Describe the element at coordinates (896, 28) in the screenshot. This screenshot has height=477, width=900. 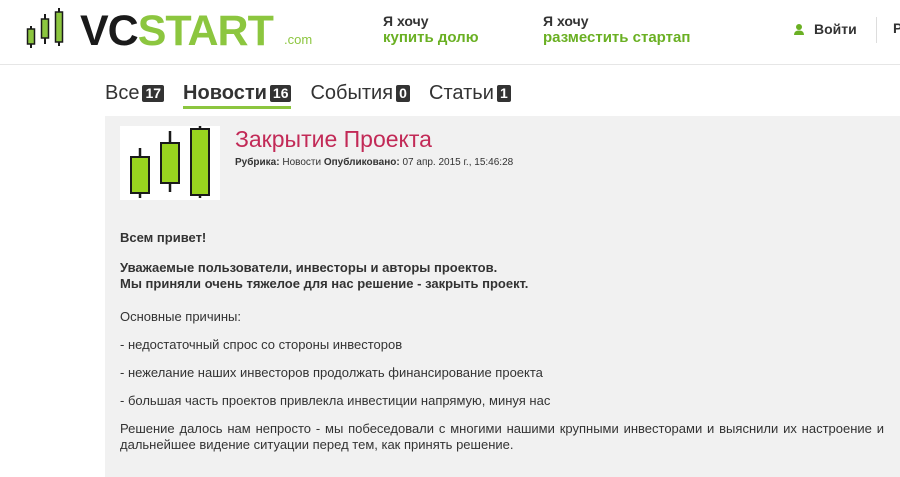
I see `register-link-partial: Р` at that location.